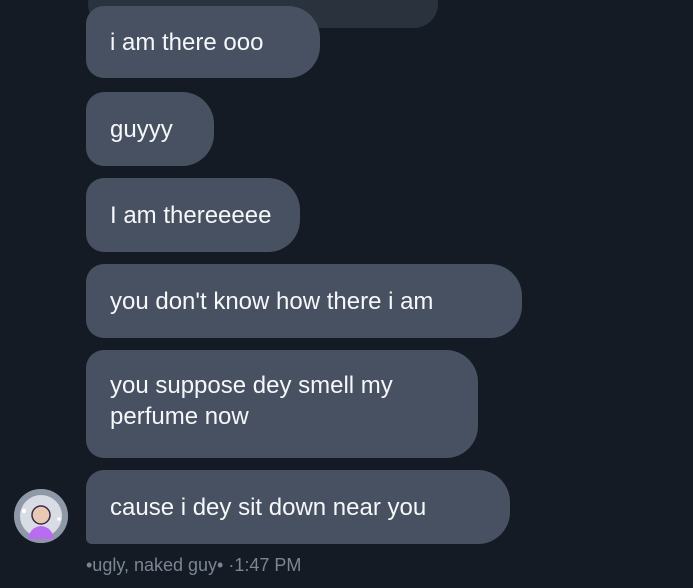  I want to click on message-bubble: i am there ooo, so click(203, 42).